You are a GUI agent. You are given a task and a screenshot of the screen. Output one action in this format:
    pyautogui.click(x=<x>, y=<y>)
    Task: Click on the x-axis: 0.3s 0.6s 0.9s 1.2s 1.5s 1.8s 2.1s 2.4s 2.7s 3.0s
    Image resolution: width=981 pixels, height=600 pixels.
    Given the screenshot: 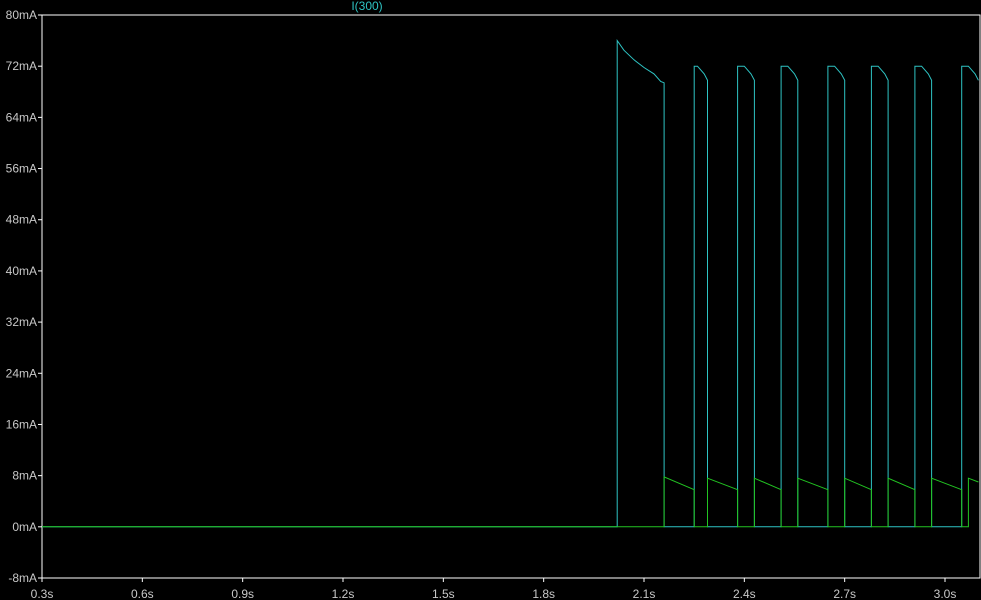 What is the action you would take?
    pyautogui.click(x=494, y=589)
    